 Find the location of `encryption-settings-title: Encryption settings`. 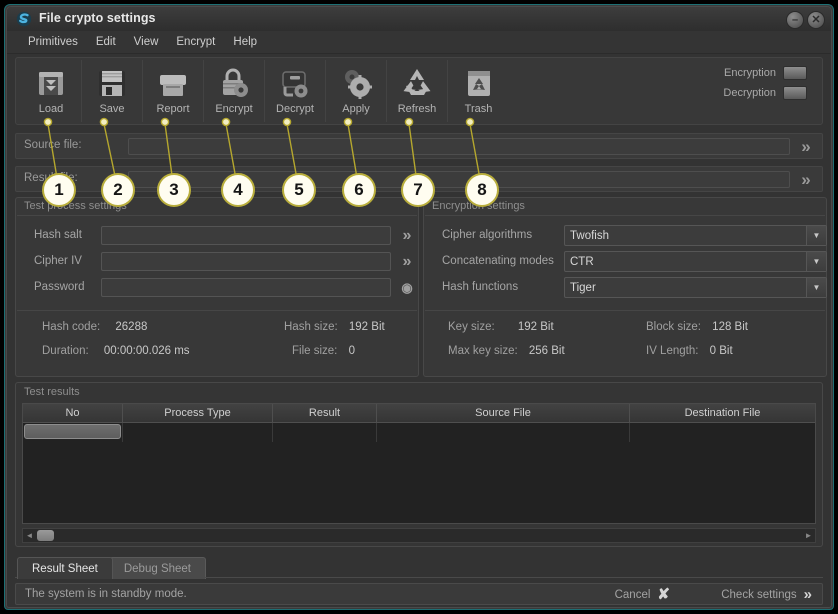

encryption-settings-title: Encryption settings is located at coordinates (478, 206).